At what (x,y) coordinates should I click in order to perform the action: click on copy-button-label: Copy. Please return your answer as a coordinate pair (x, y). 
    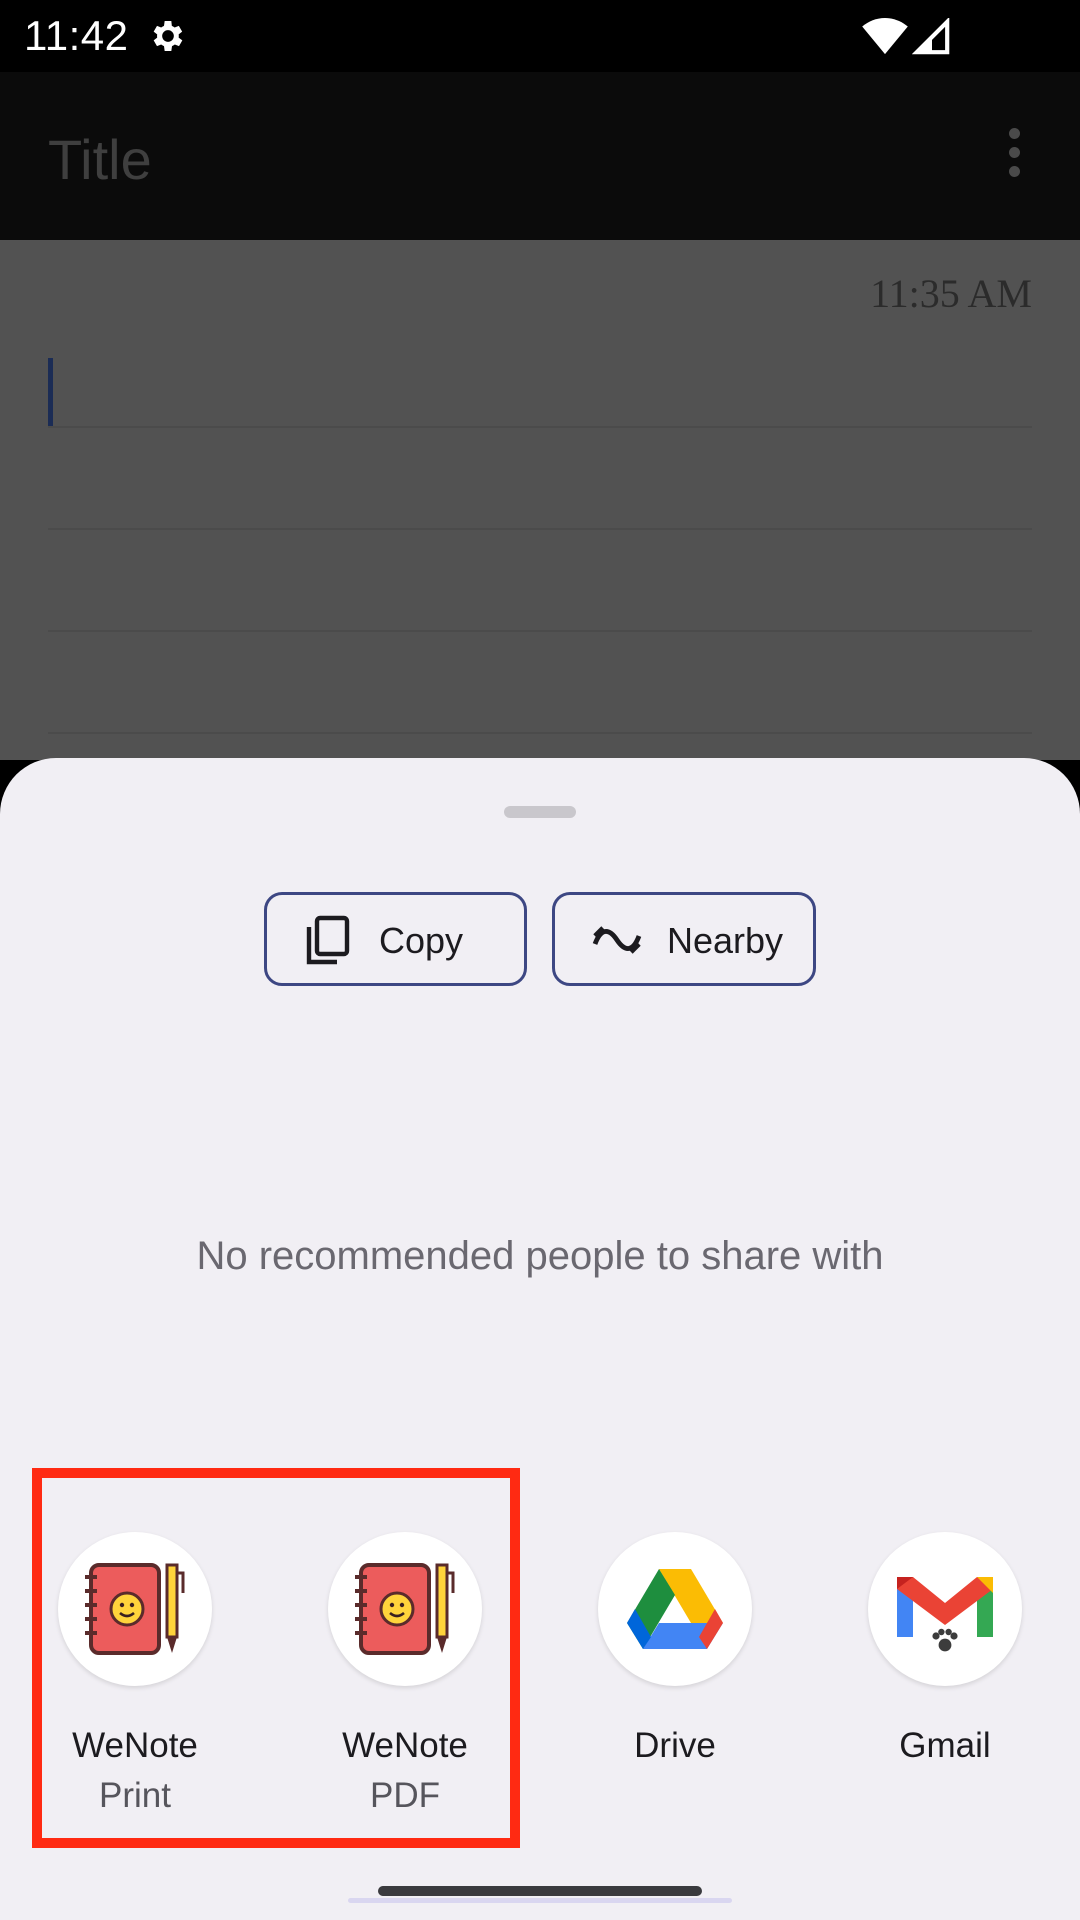
    Looking at the image, I should click on (421, 940).